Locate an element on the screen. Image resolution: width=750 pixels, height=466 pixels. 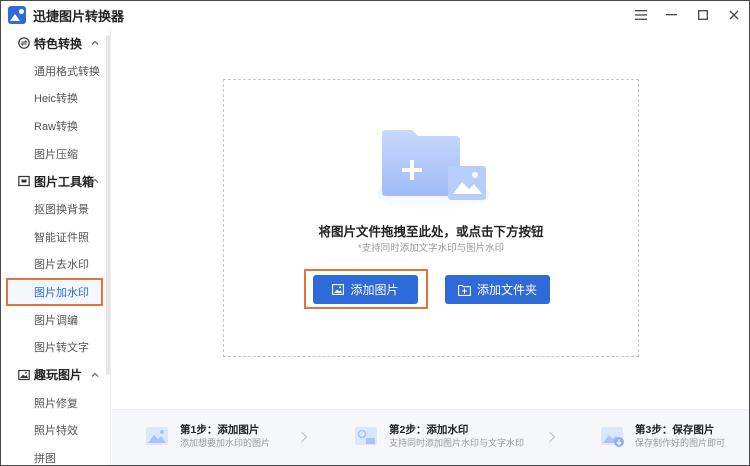
convert-icon is located at coordinates (23, 43).